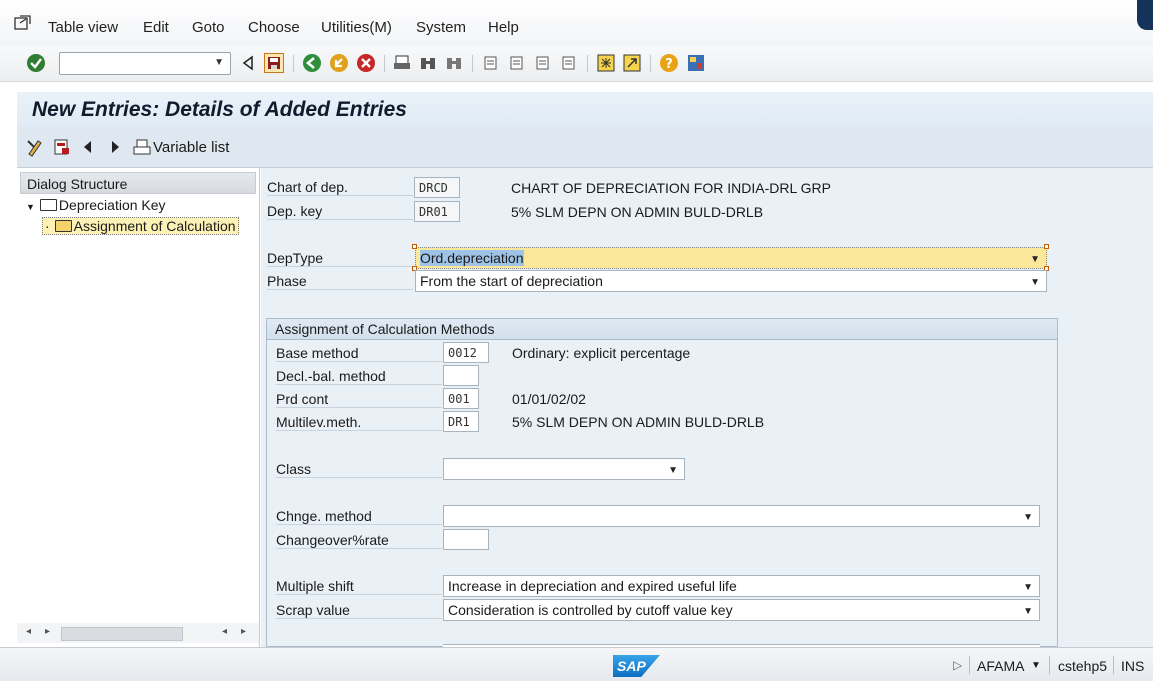 The image size is (1153, 681). What do you see at coordinates (274, 27) in the screenshot?
I see `menu-choose: Choose` at bounding box center [274, 27].